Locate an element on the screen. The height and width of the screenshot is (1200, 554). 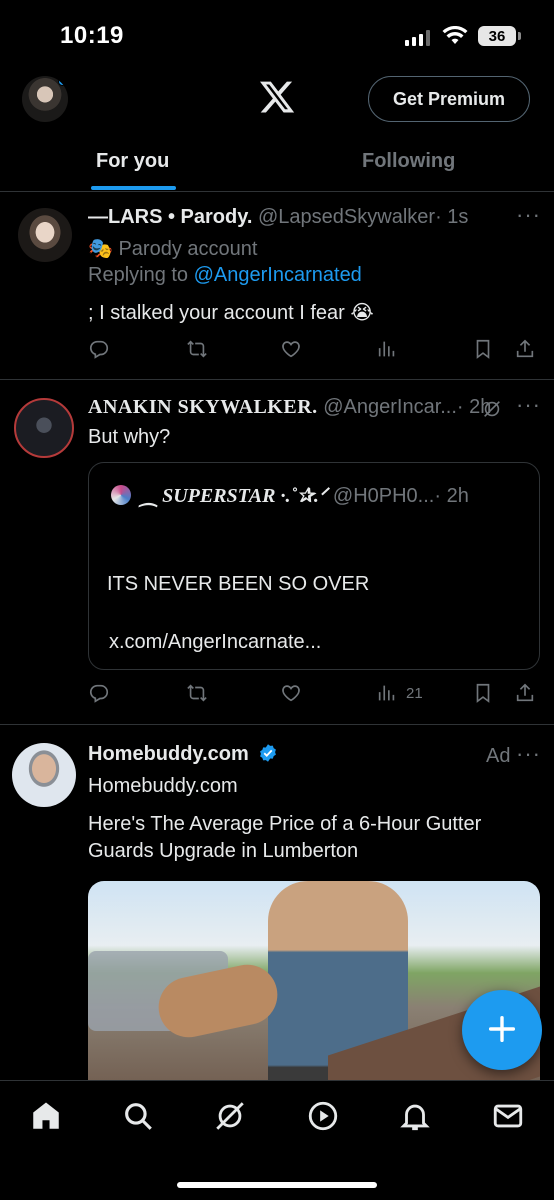
x-logo-icon is located at coordinates (277, 97).